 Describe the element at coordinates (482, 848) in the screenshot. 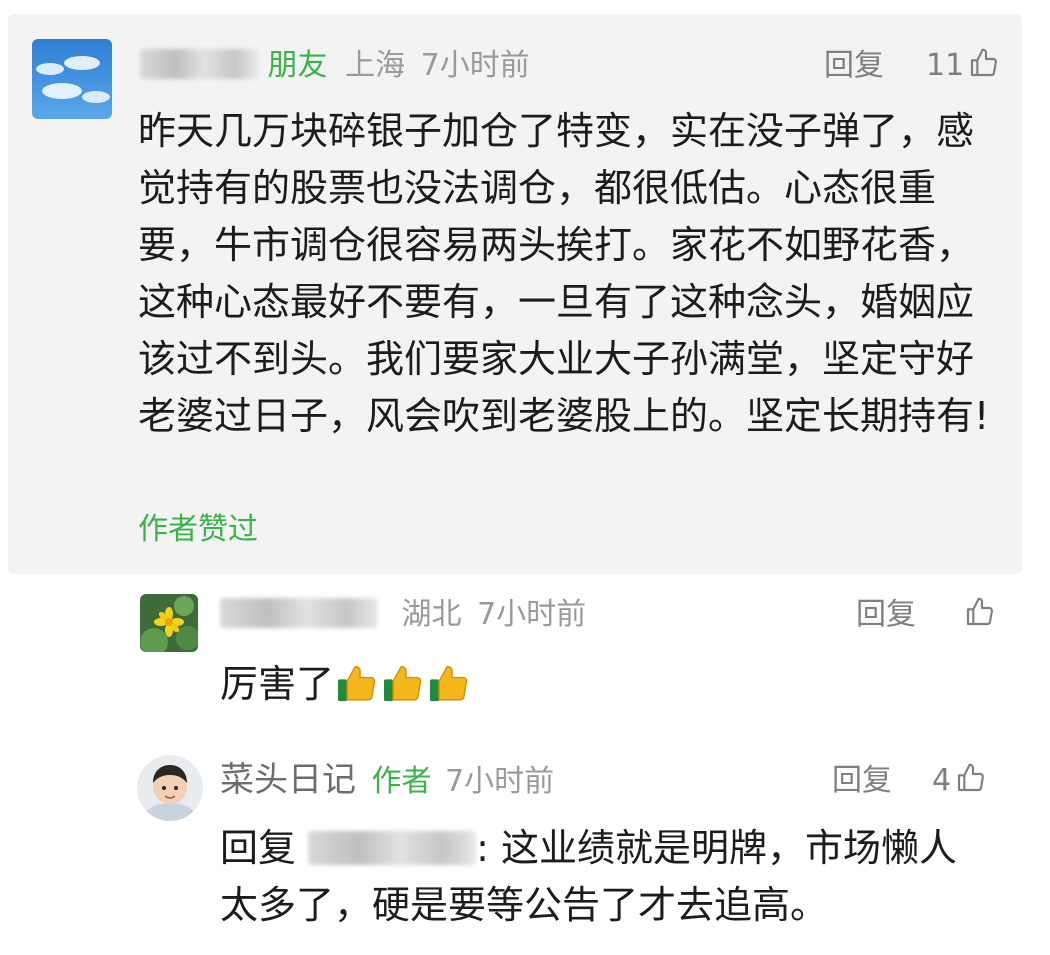

I see `reply-colon: :` at that location.